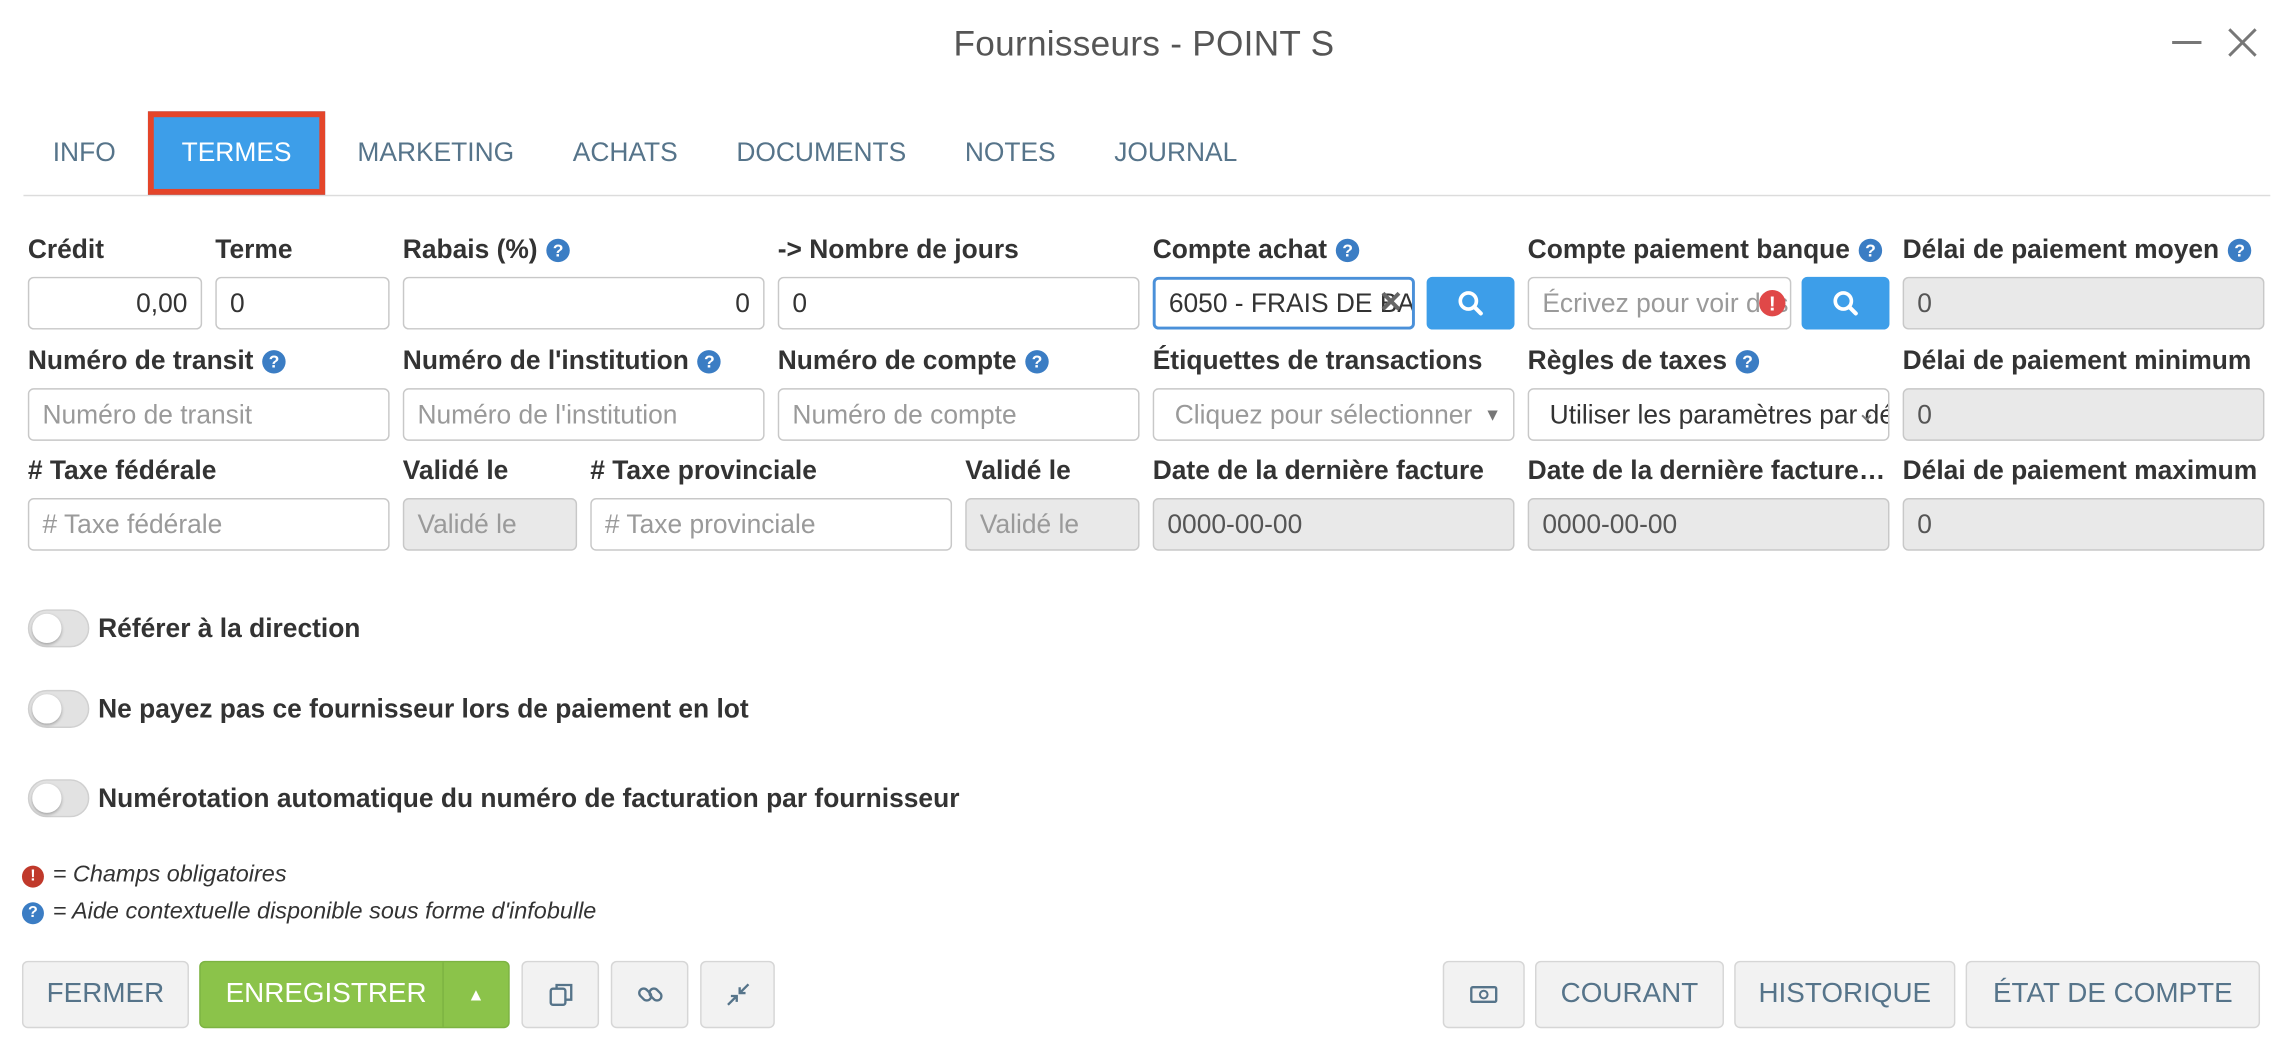  What do you see at coordinates (229, 627) in the screenshot?
I see `referer-label: Référer à la direction` at bounding box center [229, 627].